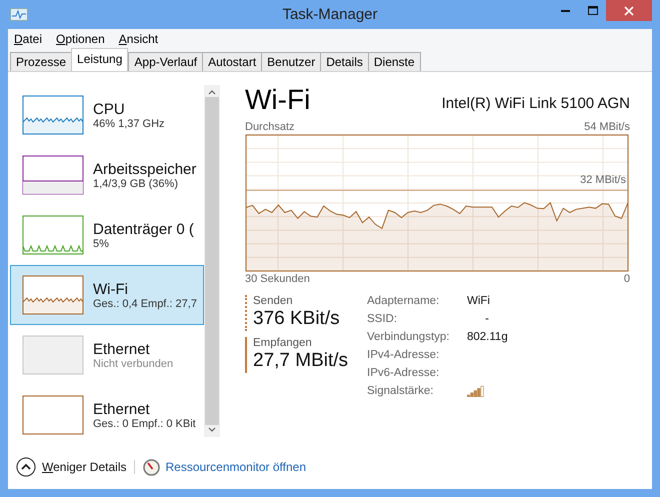  I want to click on stat-label: Empfangen, so click(283, 343).